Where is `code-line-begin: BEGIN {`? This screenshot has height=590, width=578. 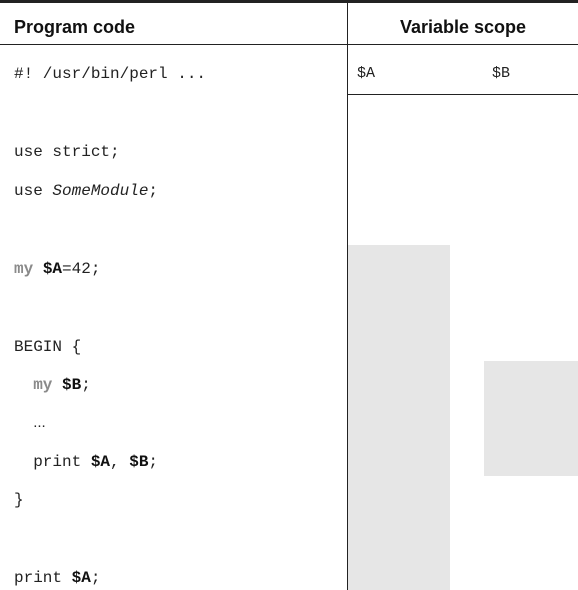 code-line-begin: BEGIN { is located at coordinates (48, 347).